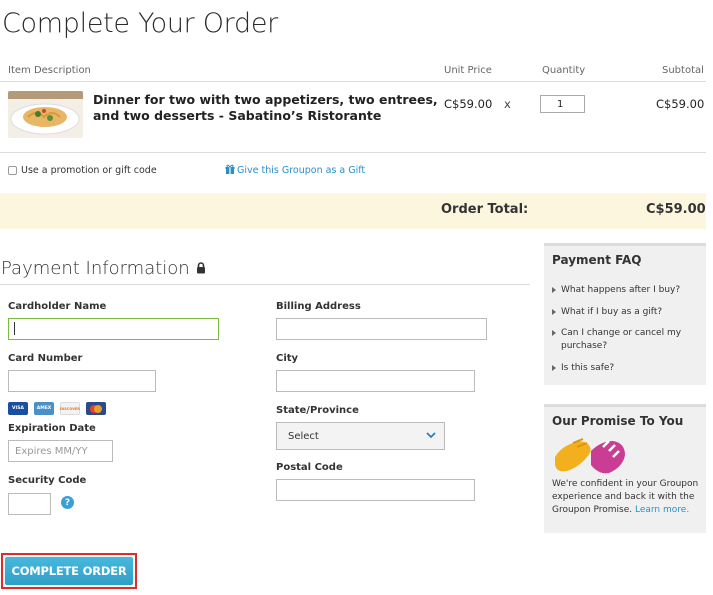 Image resolution: width=713 pixels, height=595 pixels. What do you see at coordinates (564, 70) in the screenshot?
I see `column-header-quantity: Quantity` at bounding box center [564, 70].